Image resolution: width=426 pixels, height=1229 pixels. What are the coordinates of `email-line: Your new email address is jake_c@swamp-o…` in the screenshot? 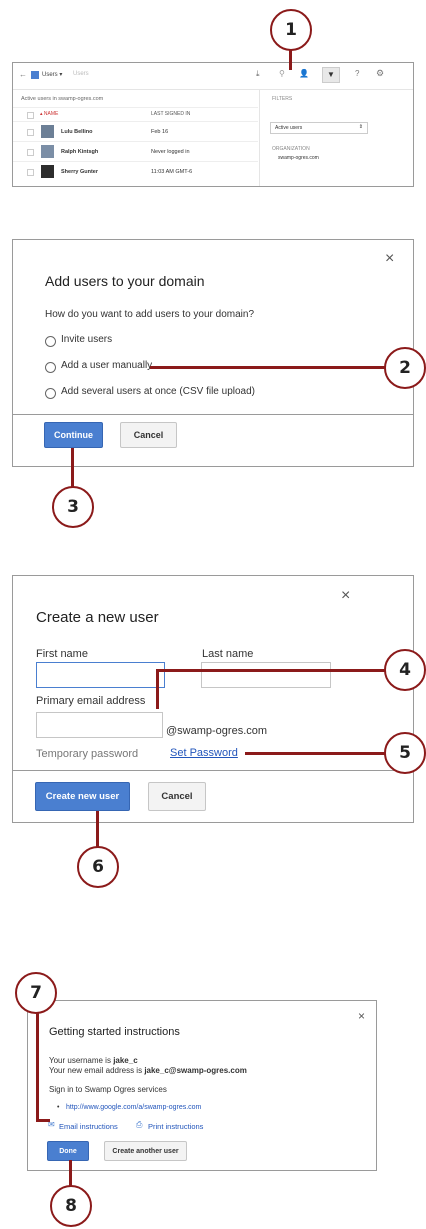 It's located at (148, 1070).